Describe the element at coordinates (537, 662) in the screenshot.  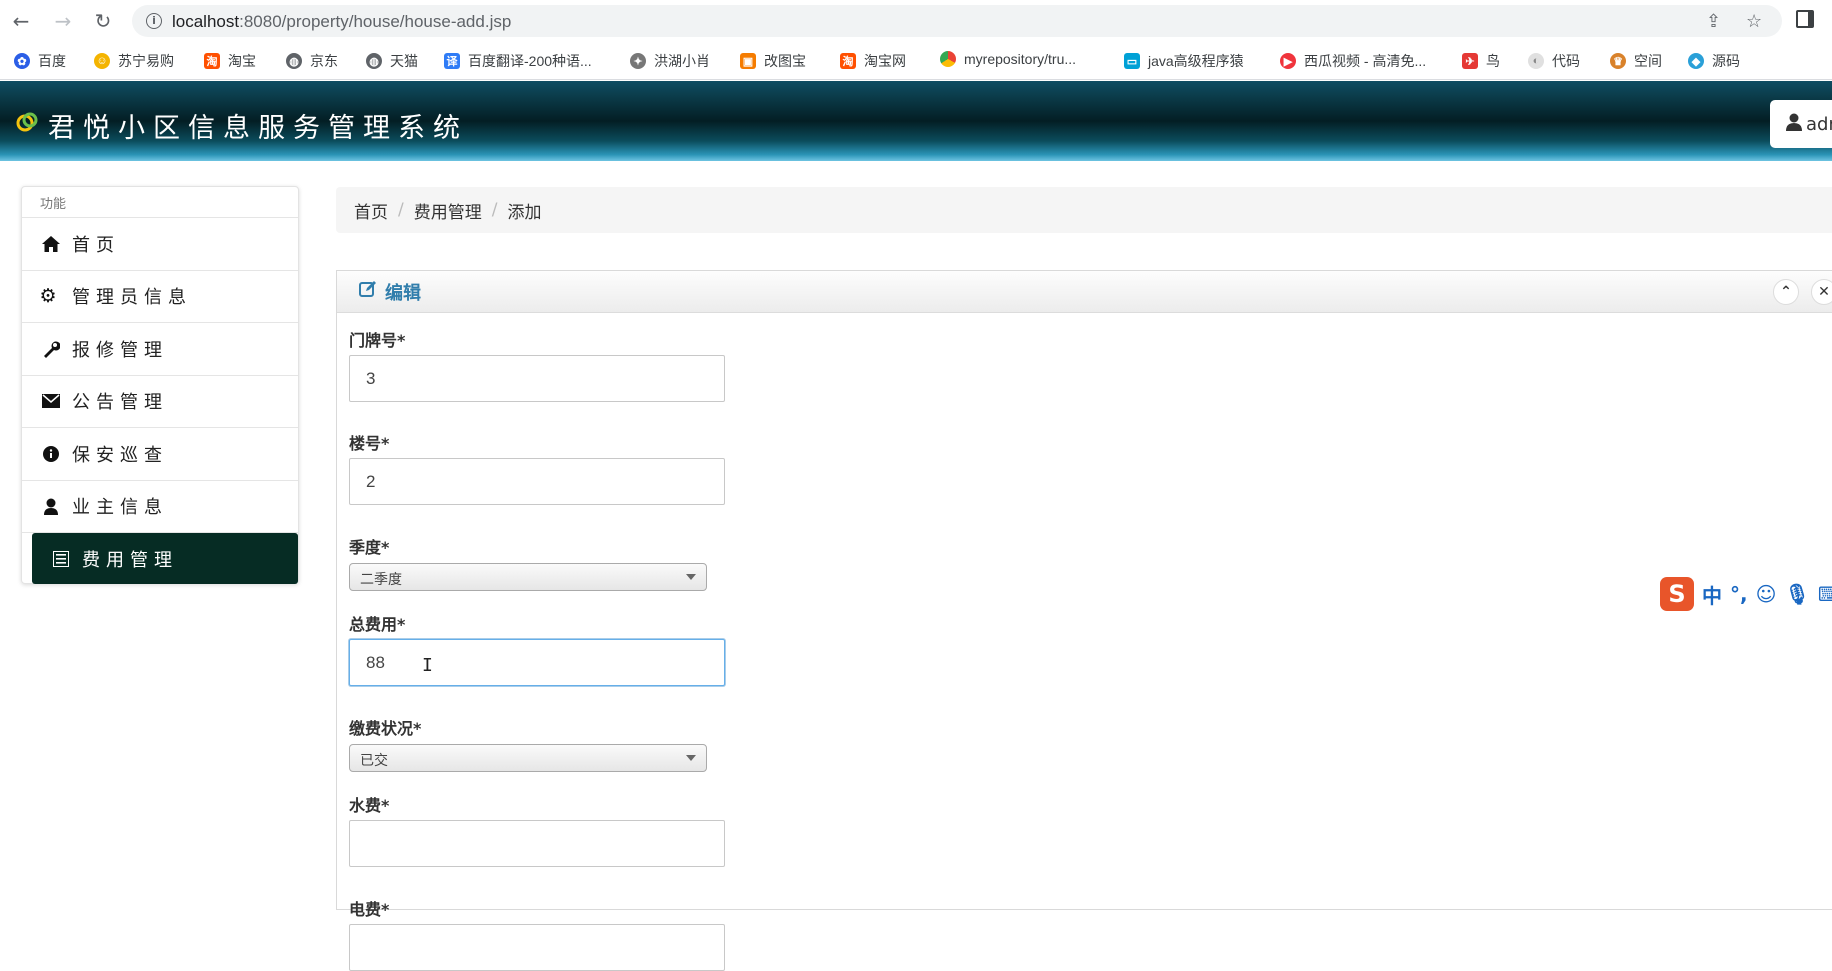
I see `total-fee-input` at that location.